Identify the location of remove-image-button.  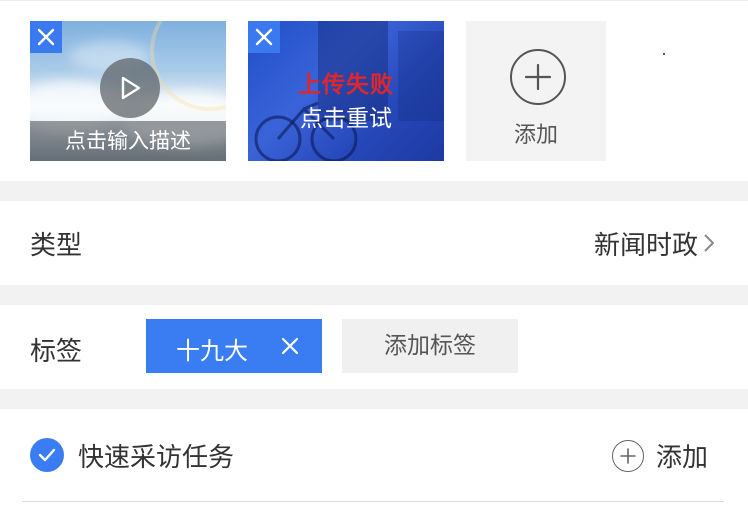
(264, 37).